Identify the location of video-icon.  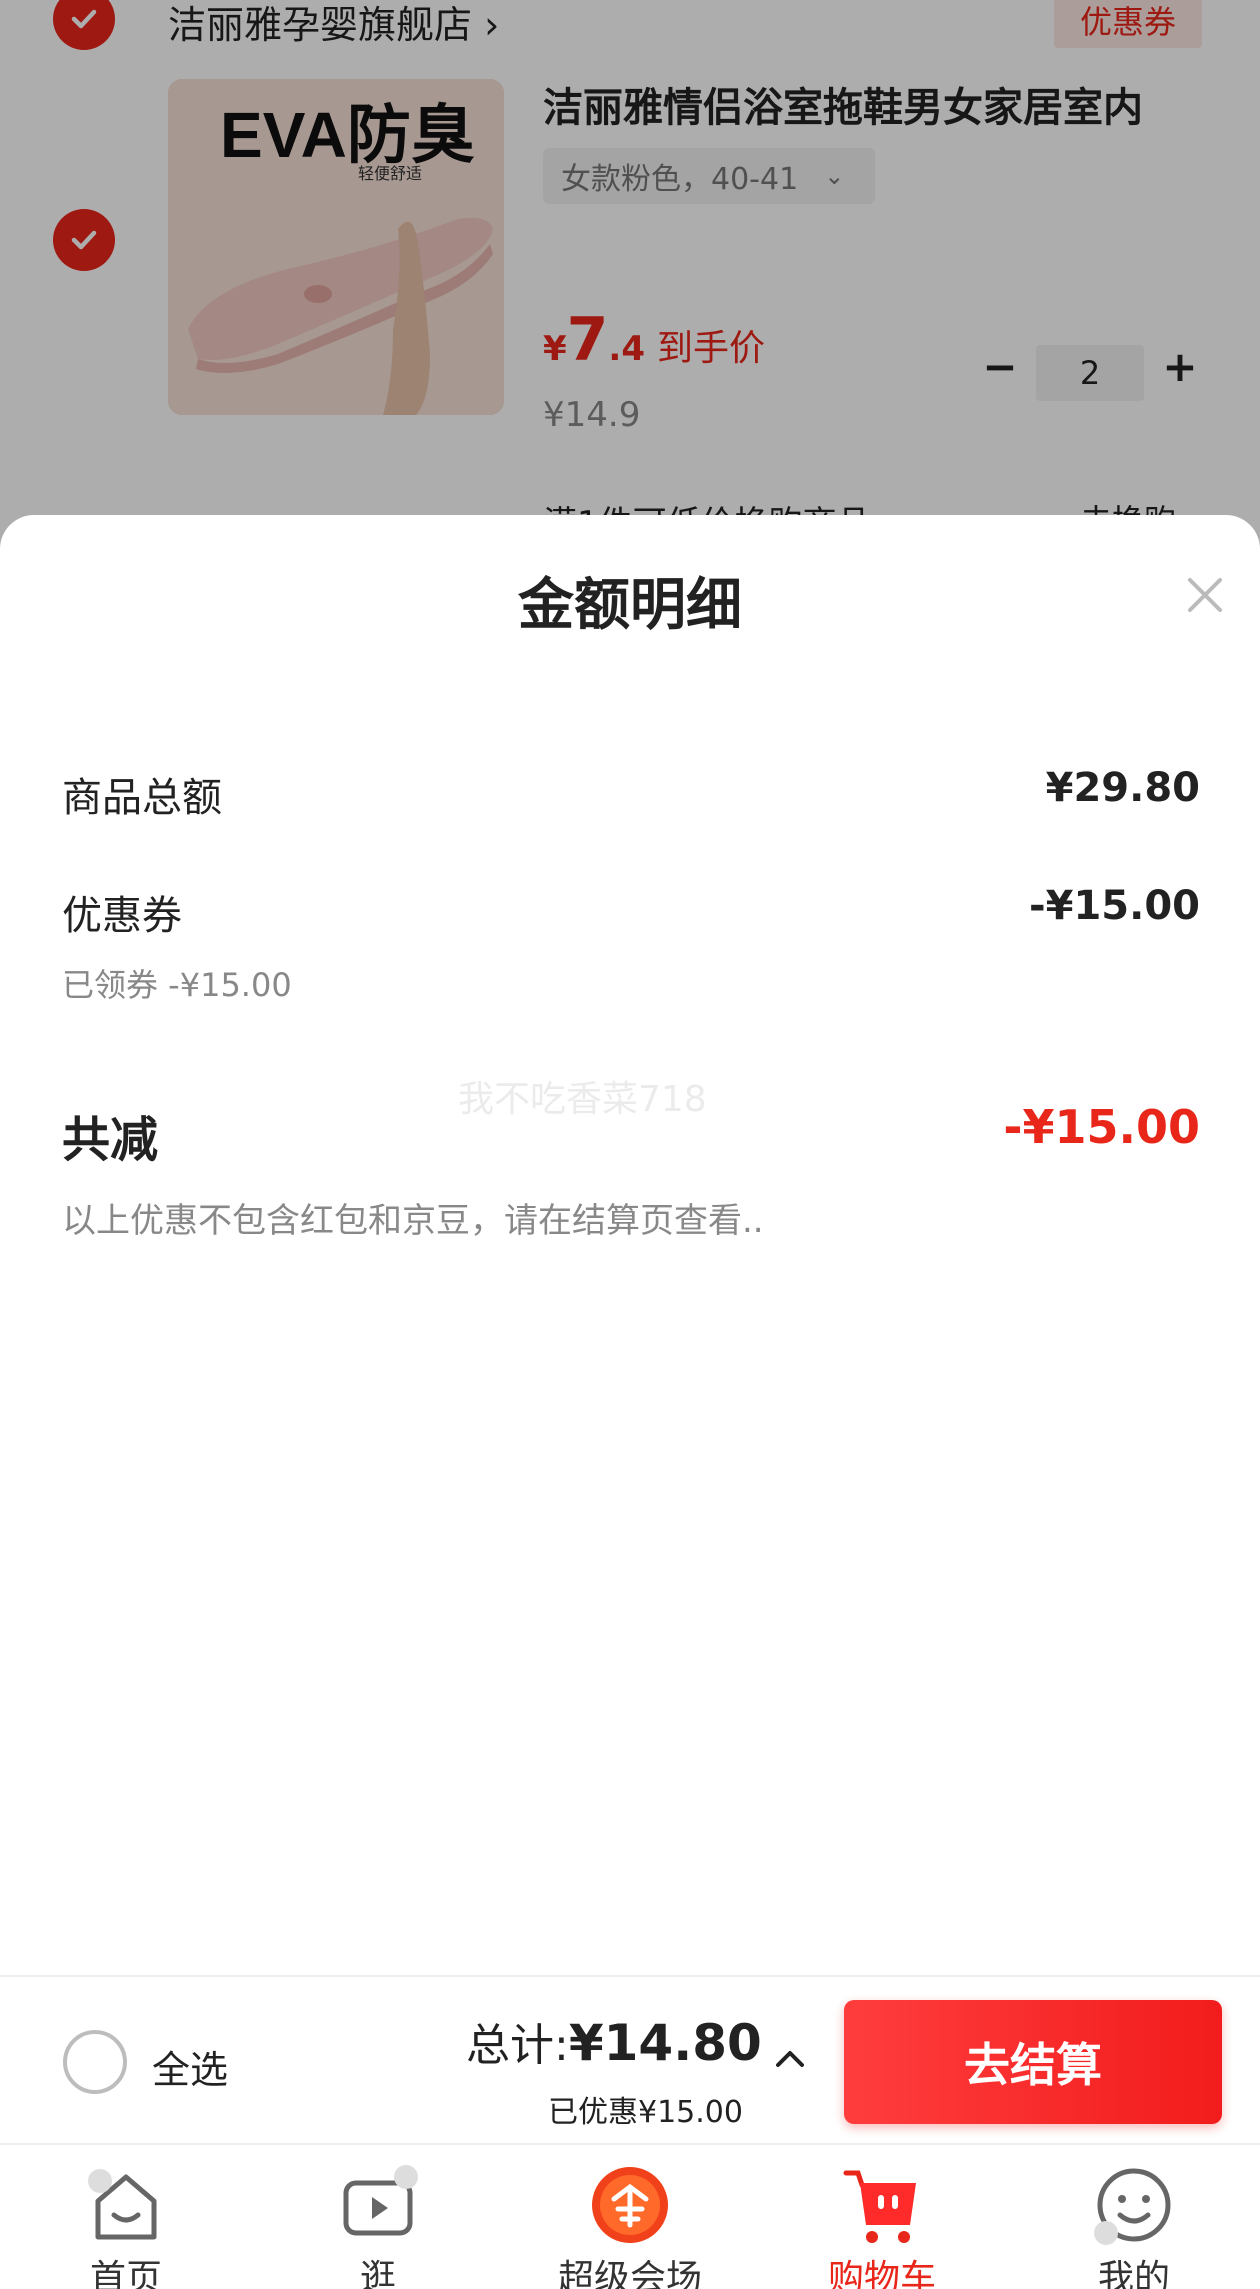
(380, 2200).